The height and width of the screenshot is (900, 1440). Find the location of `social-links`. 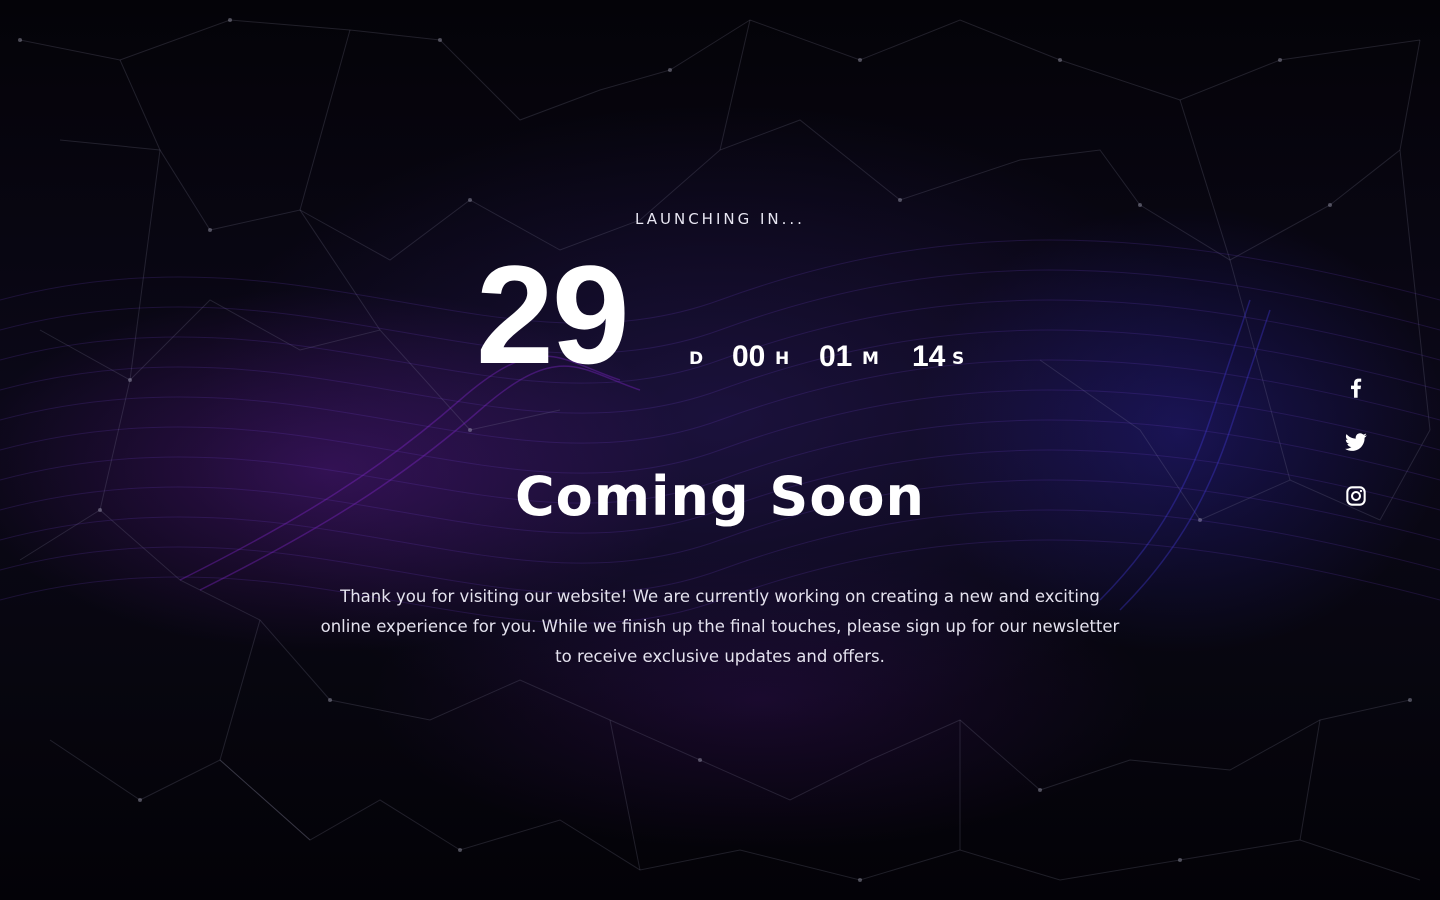

social-links is located at coordinates (1356, 454).